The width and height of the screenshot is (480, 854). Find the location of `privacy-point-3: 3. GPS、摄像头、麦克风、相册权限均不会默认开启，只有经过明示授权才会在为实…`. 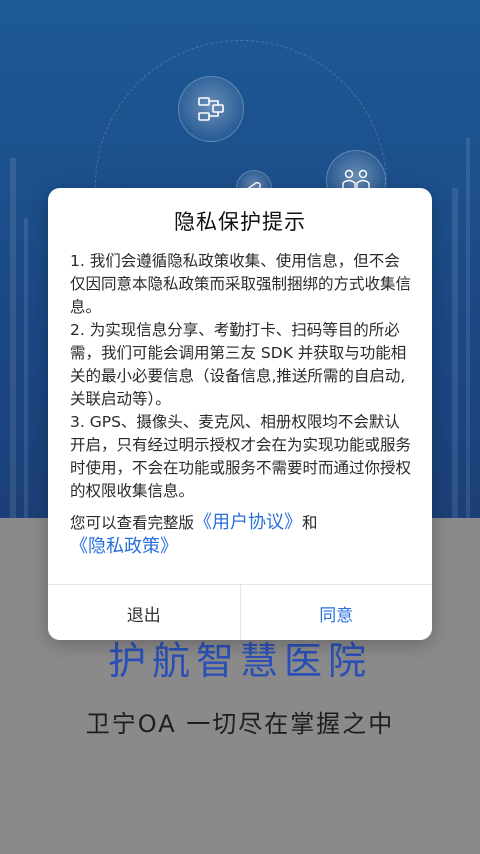

privacy-point-3: 3. GPS、摄像头、麦克风、相册权限均不会默认开启，只有经过明示授权才会在为实… is located at coordinates (241, 456).